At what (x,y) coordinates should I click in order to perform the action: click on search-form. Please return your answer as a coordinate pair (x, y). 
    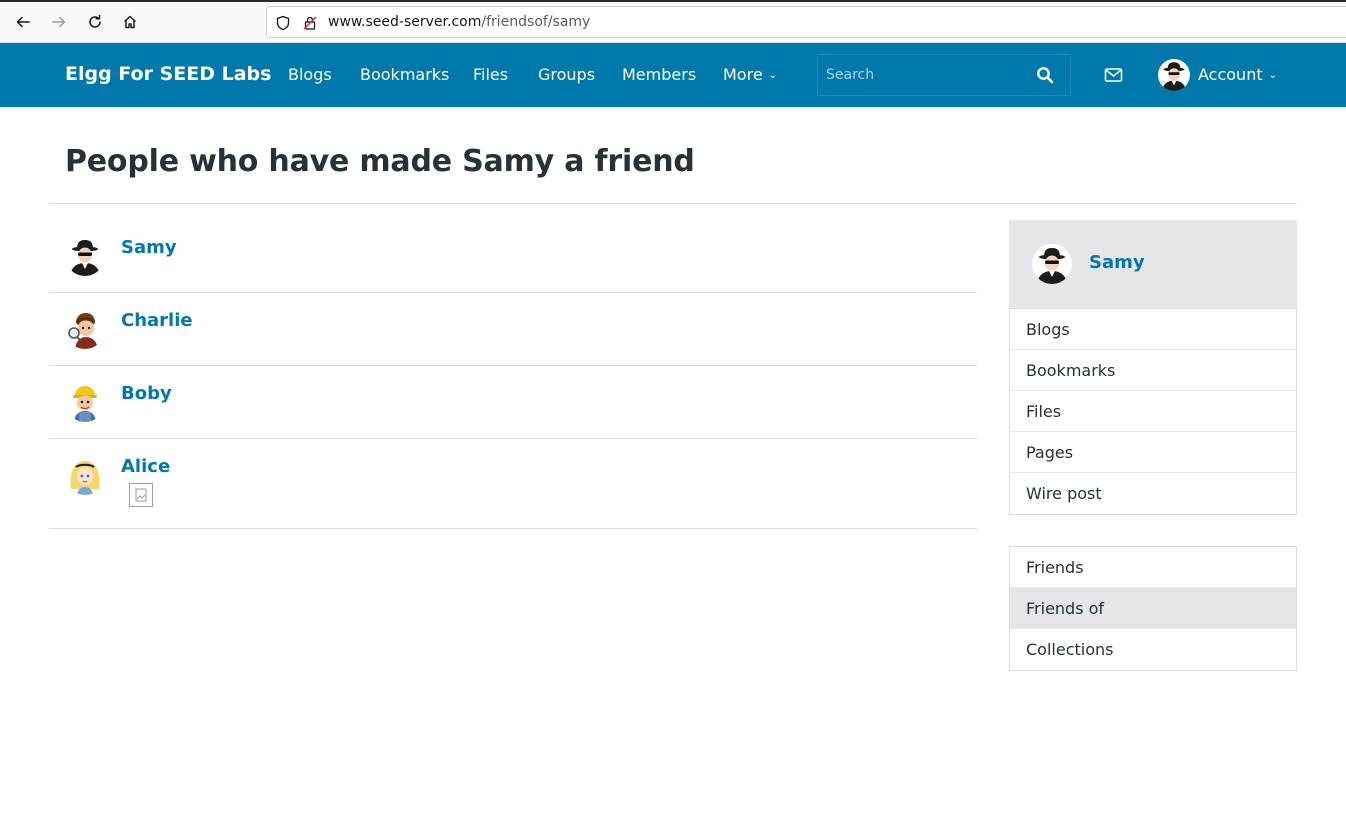
    Looking at the image, I should click on (944, 75).